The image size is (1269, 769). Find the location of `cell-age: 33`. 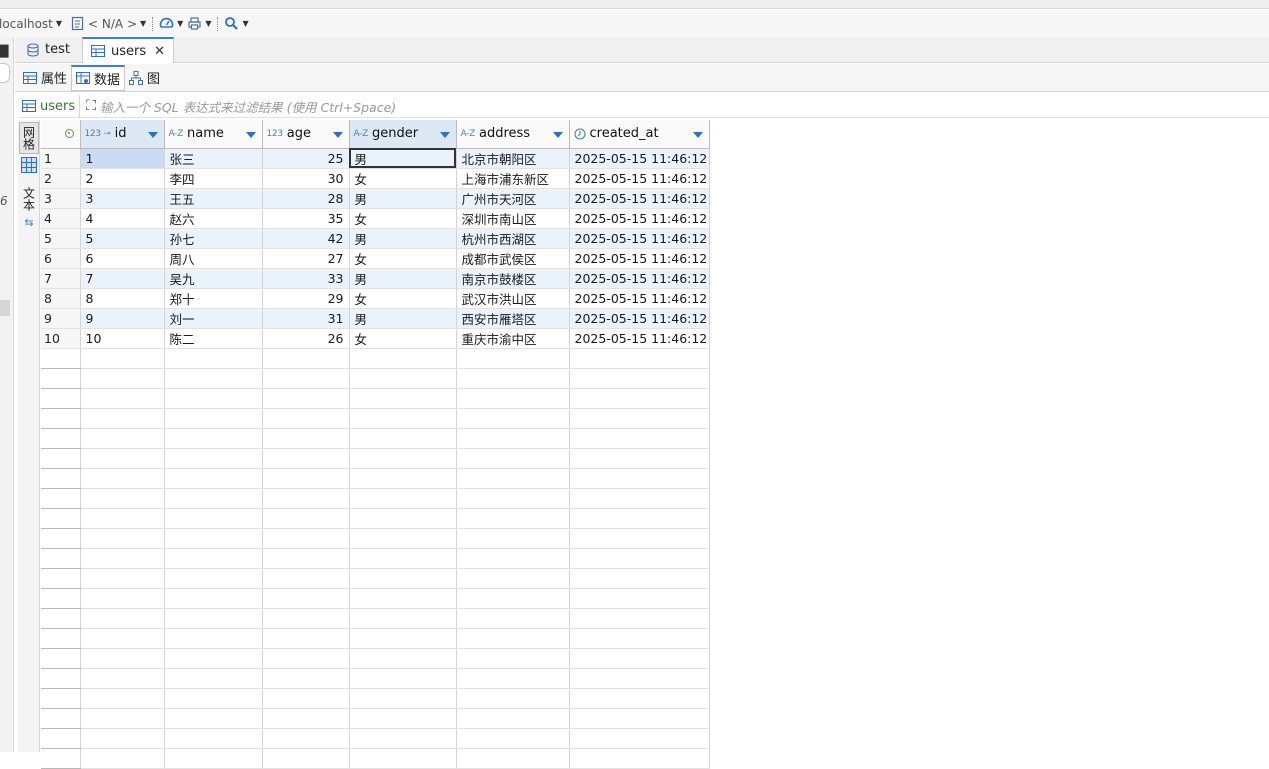

cell-age: 33 is located at coordinates (306, 278).